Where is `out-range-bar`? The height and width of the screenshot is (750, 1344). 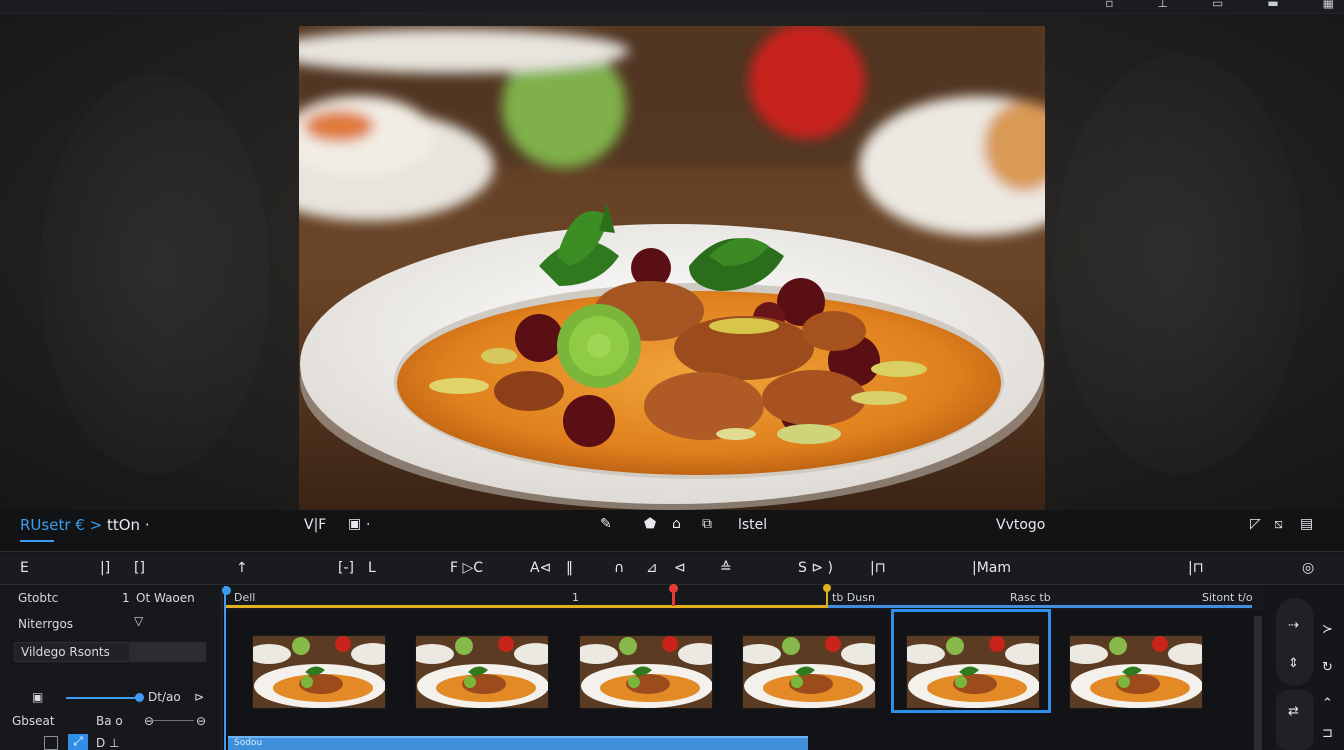 out-range-bar is located at coordinates (1040, 606).